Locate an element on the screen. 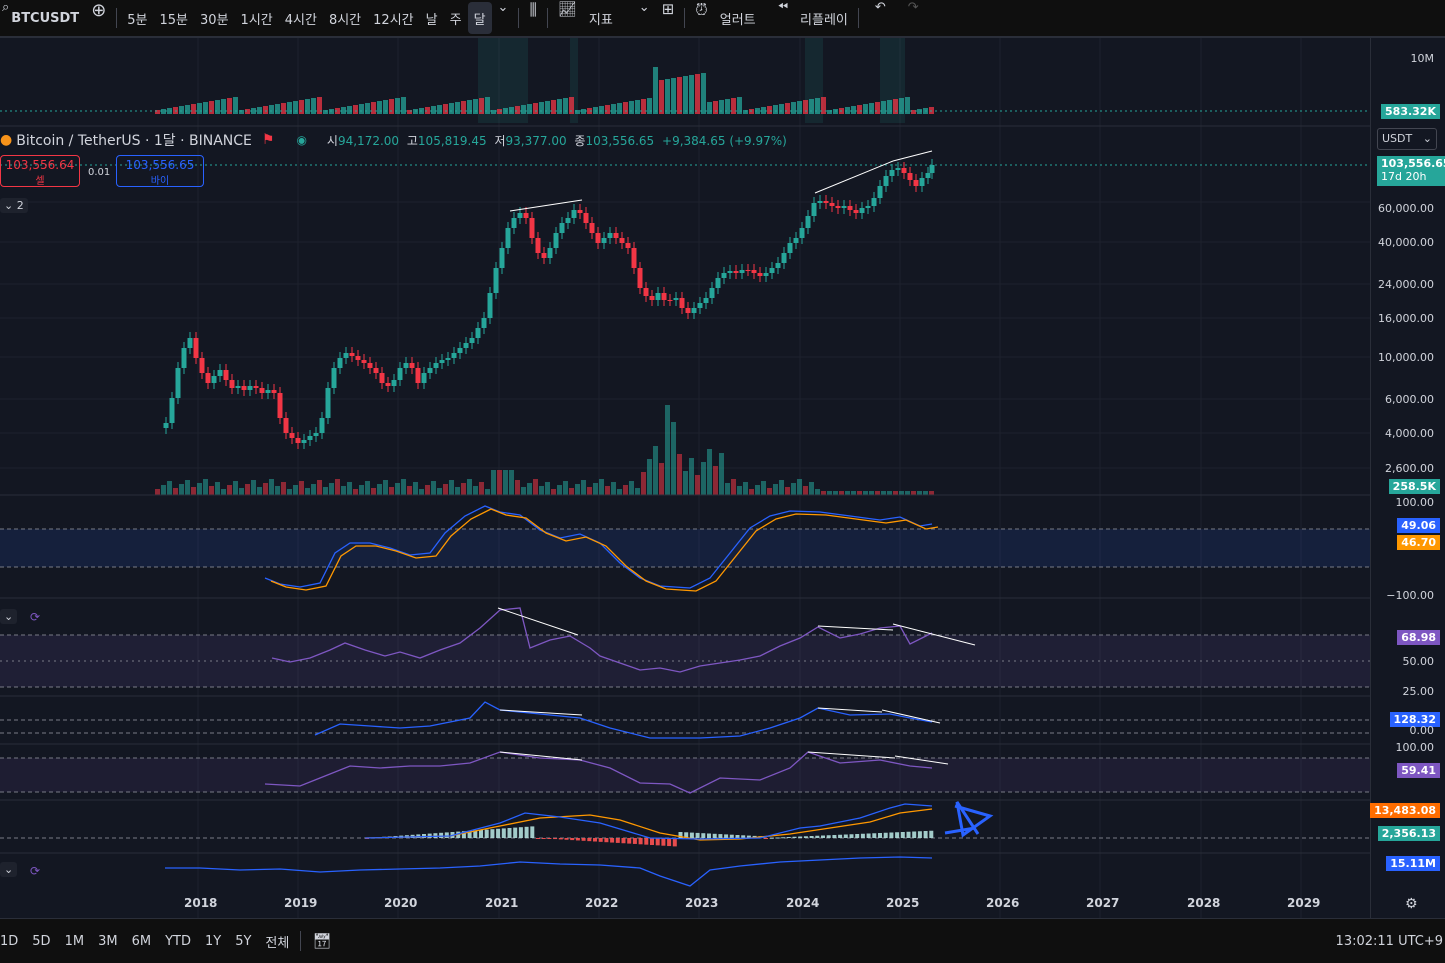 The height and width of the screenshot is (963, 1445). range-1d: 1D is located at coordinates (12, 941).